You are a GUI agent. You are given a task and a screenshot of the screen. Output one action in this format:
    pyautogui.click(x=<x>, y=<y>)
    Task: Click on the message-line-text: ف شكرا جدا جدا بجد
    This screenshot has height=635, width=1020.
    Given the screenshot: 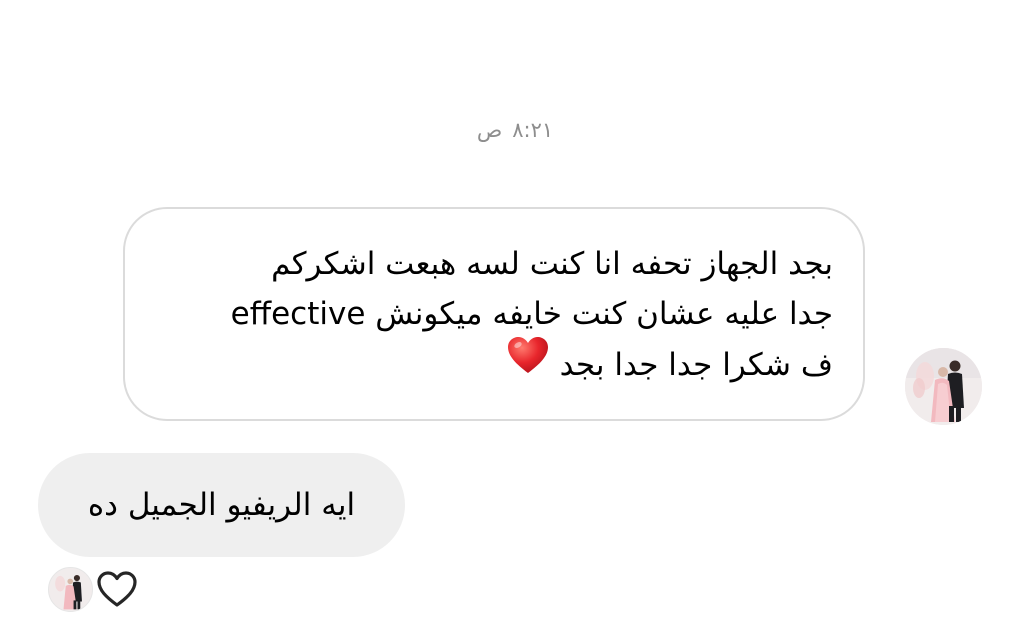 What is the action you would take?
    pyautogui.click(x=696, y=365)
    